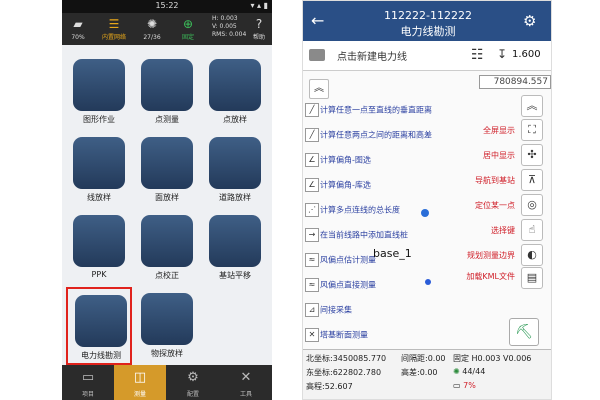  Describe the element at coordinates (532, 180) in the screenshot. I see `navigate-base-button: ⊼` at that location.